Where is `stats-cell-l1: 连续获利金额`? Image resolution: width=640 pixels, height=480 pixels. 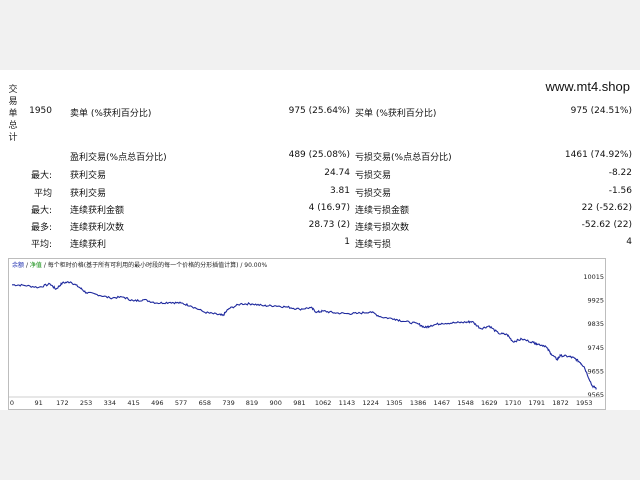 stats-cell-l1: 连续获利金额 is located at coordinates (97, 211).